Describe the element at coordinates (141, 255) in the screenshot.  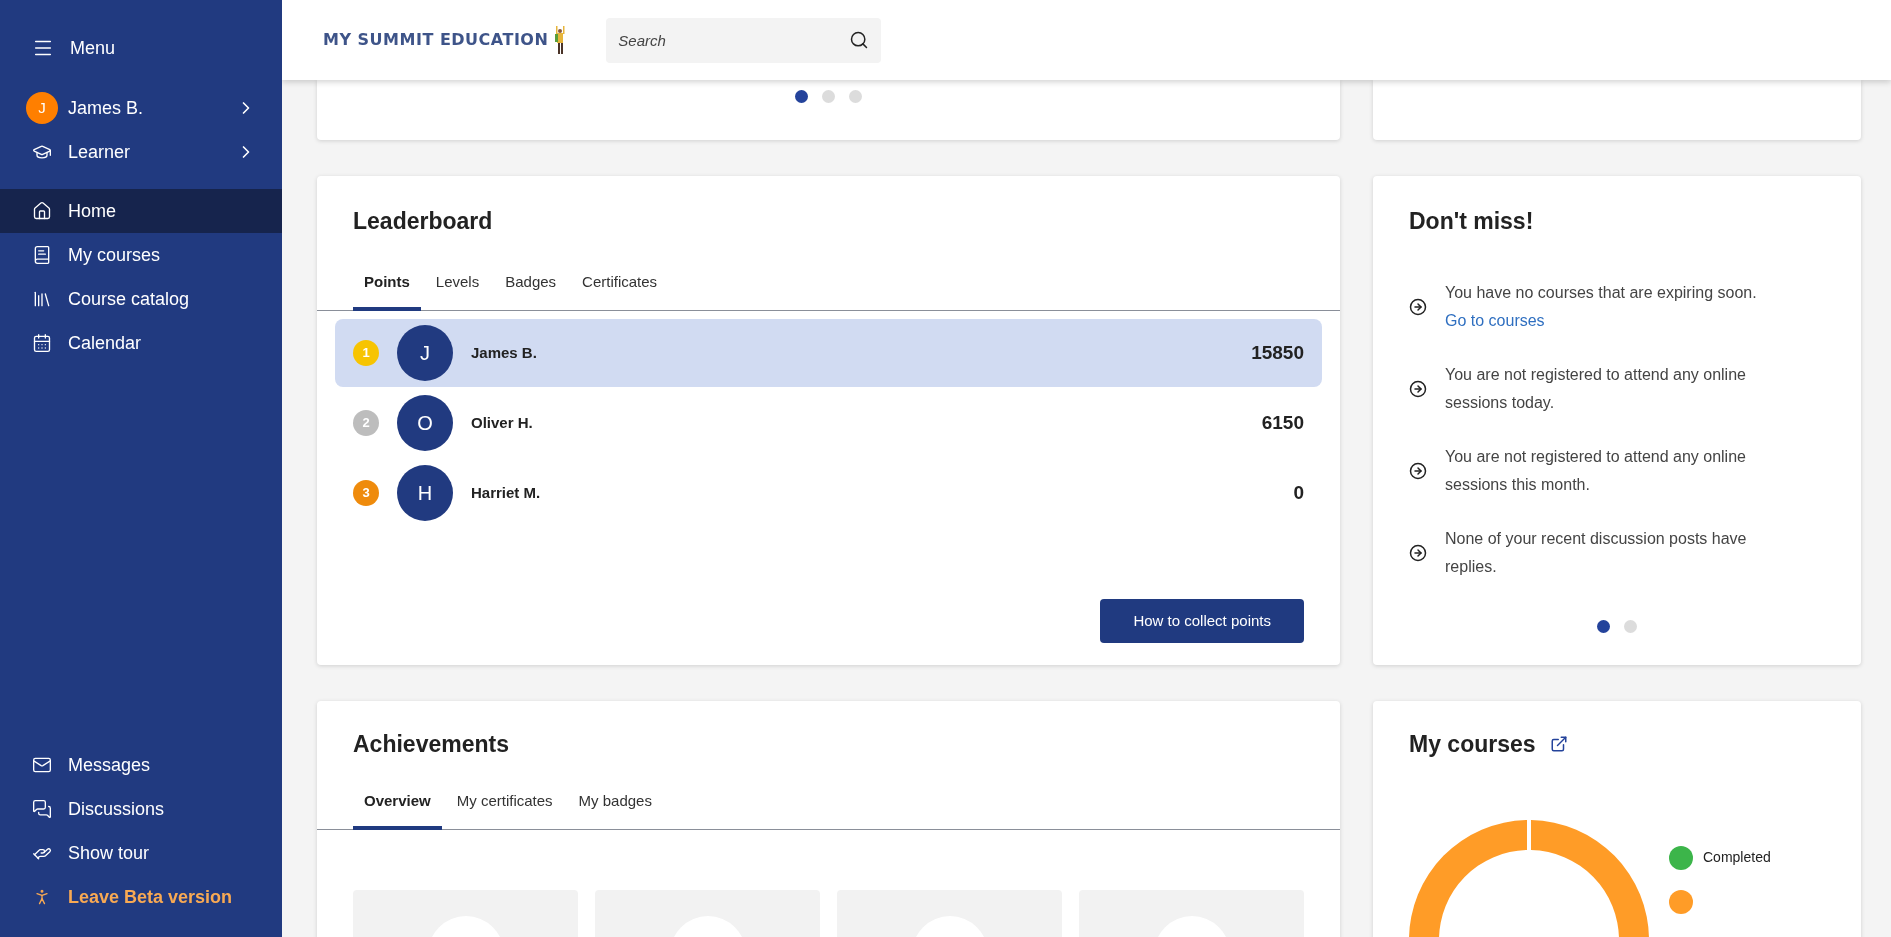
I see `nav-item: My courses` at that location.